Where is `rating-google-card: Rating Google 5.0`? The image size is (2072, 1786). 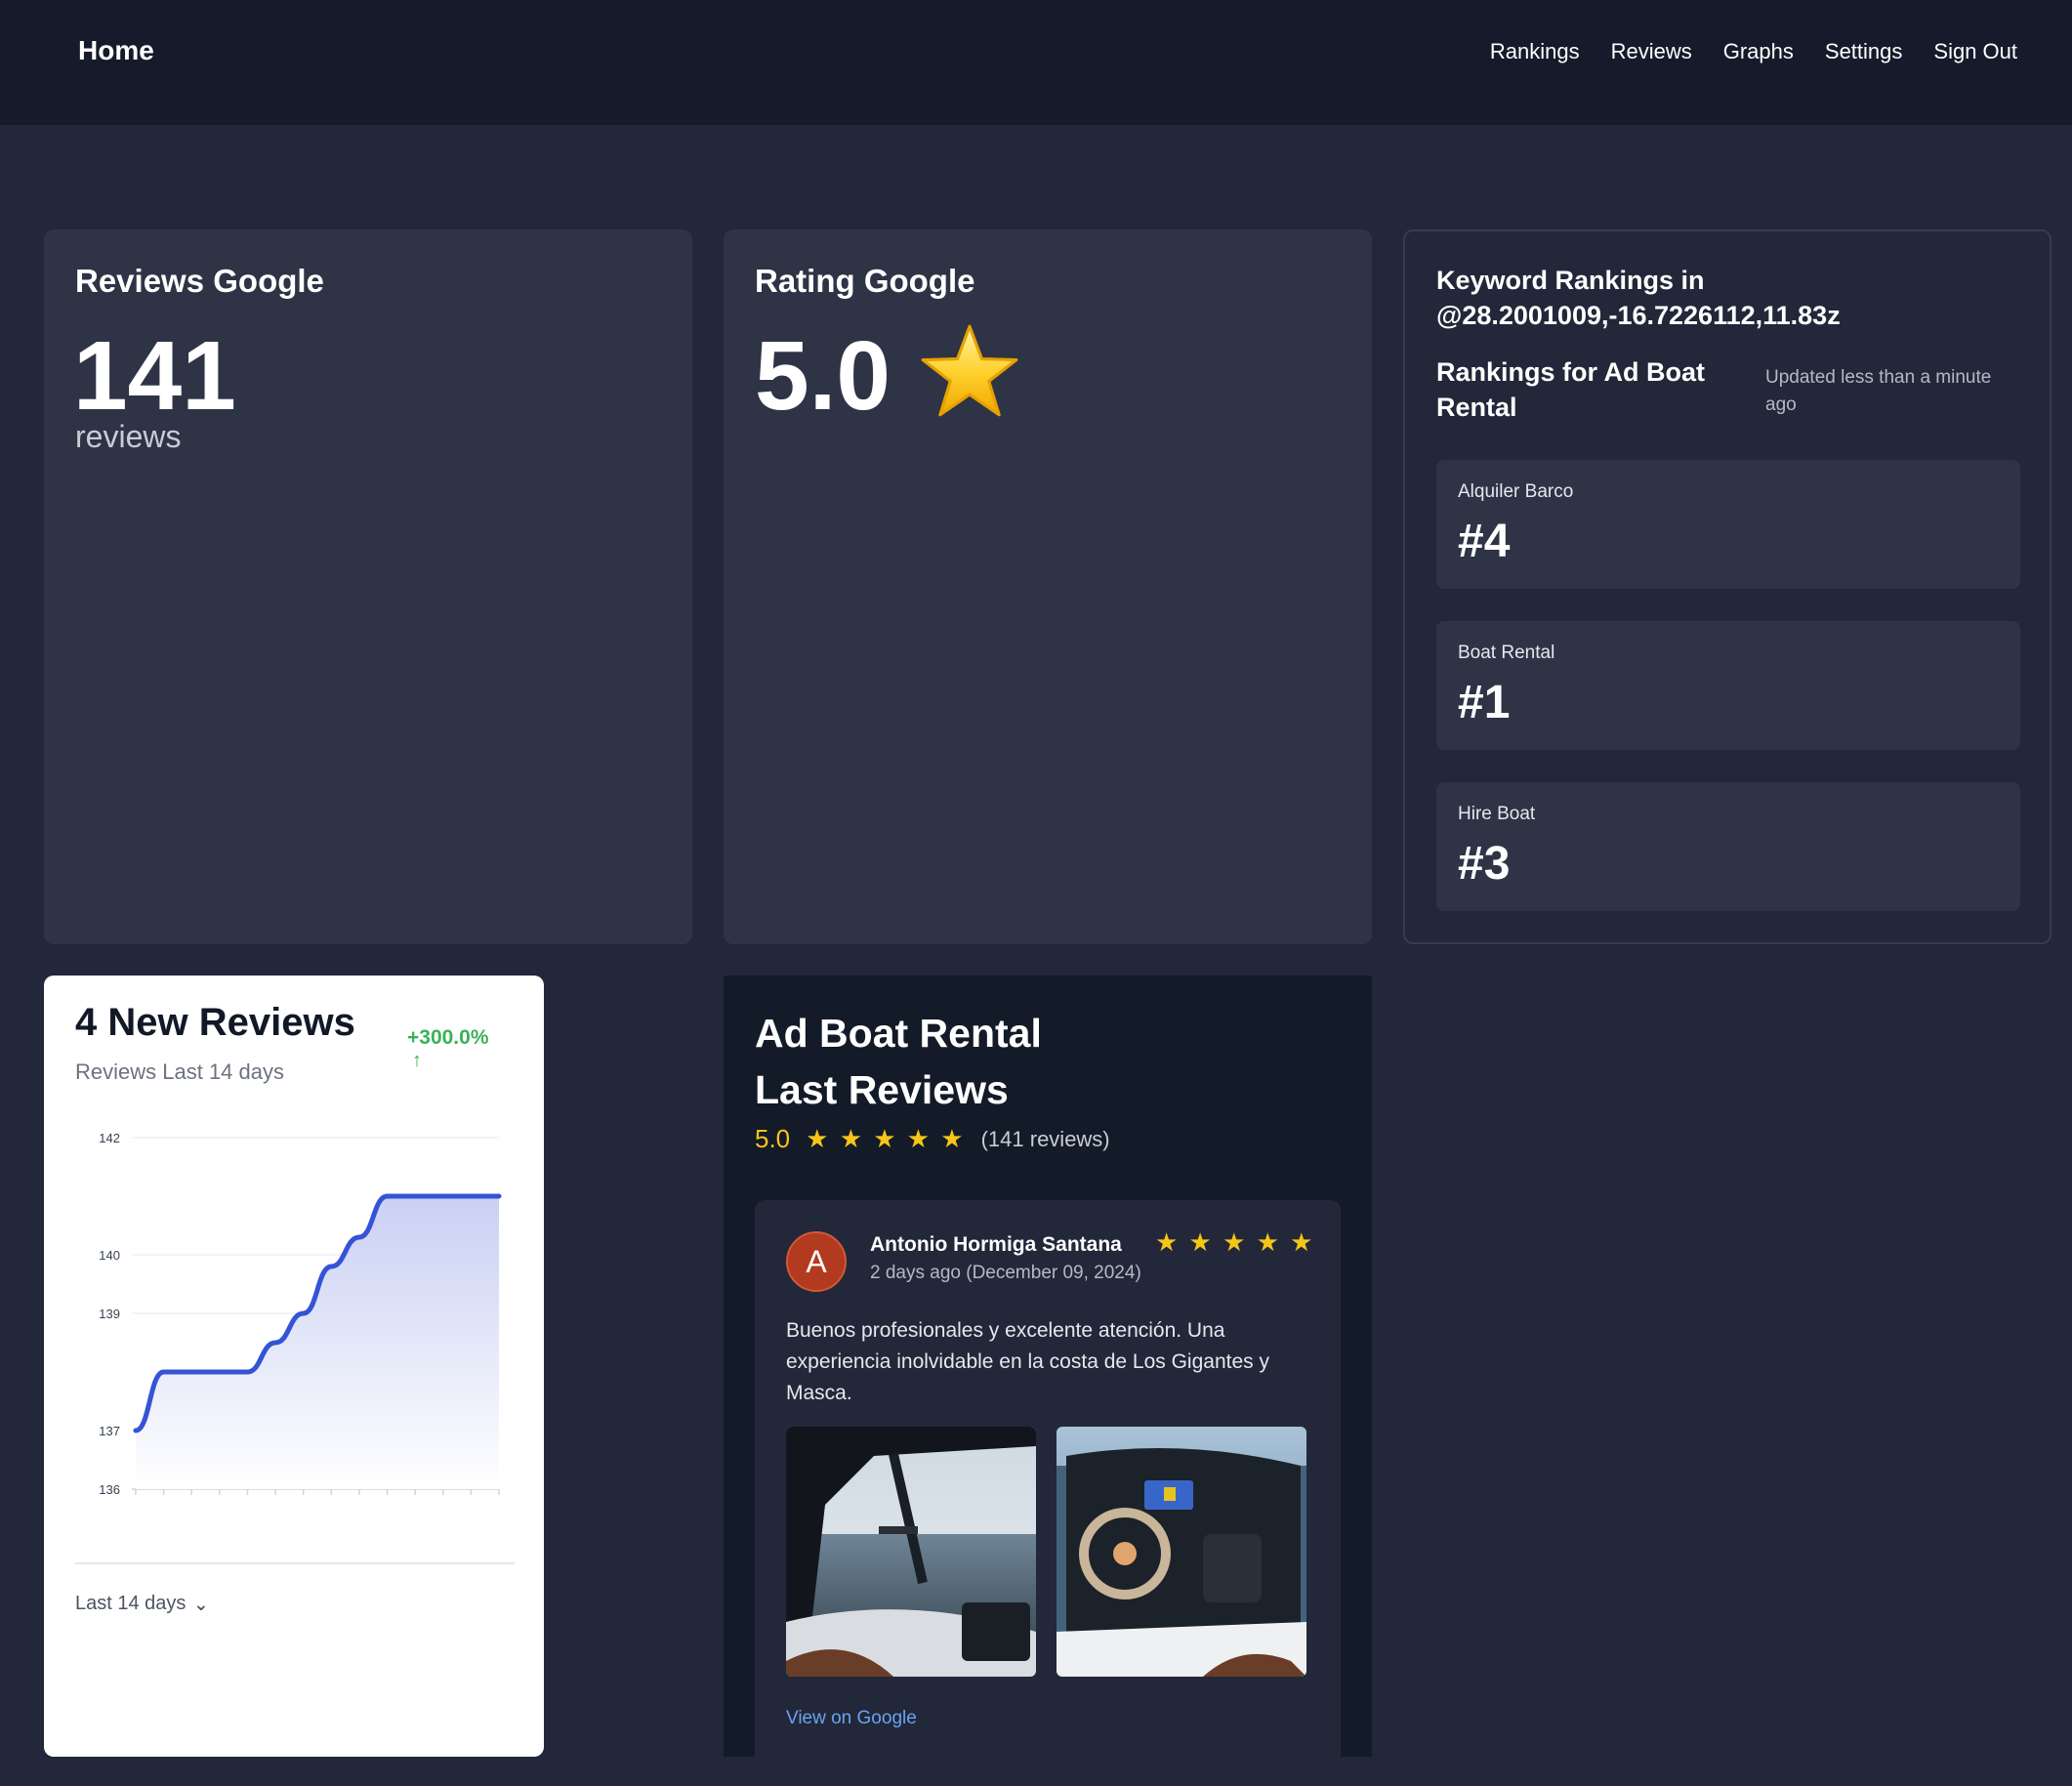 rating-google-card: Rating Google 5.0 is located at coordinates (1048, 586).